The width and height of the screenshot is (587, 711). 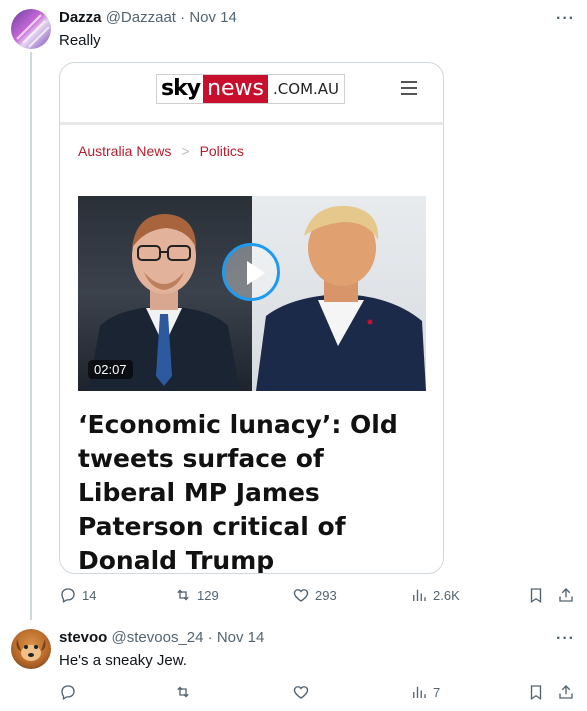 I want to click on breadcrumb: Australia News > Politics, so click(x=161, y=151).